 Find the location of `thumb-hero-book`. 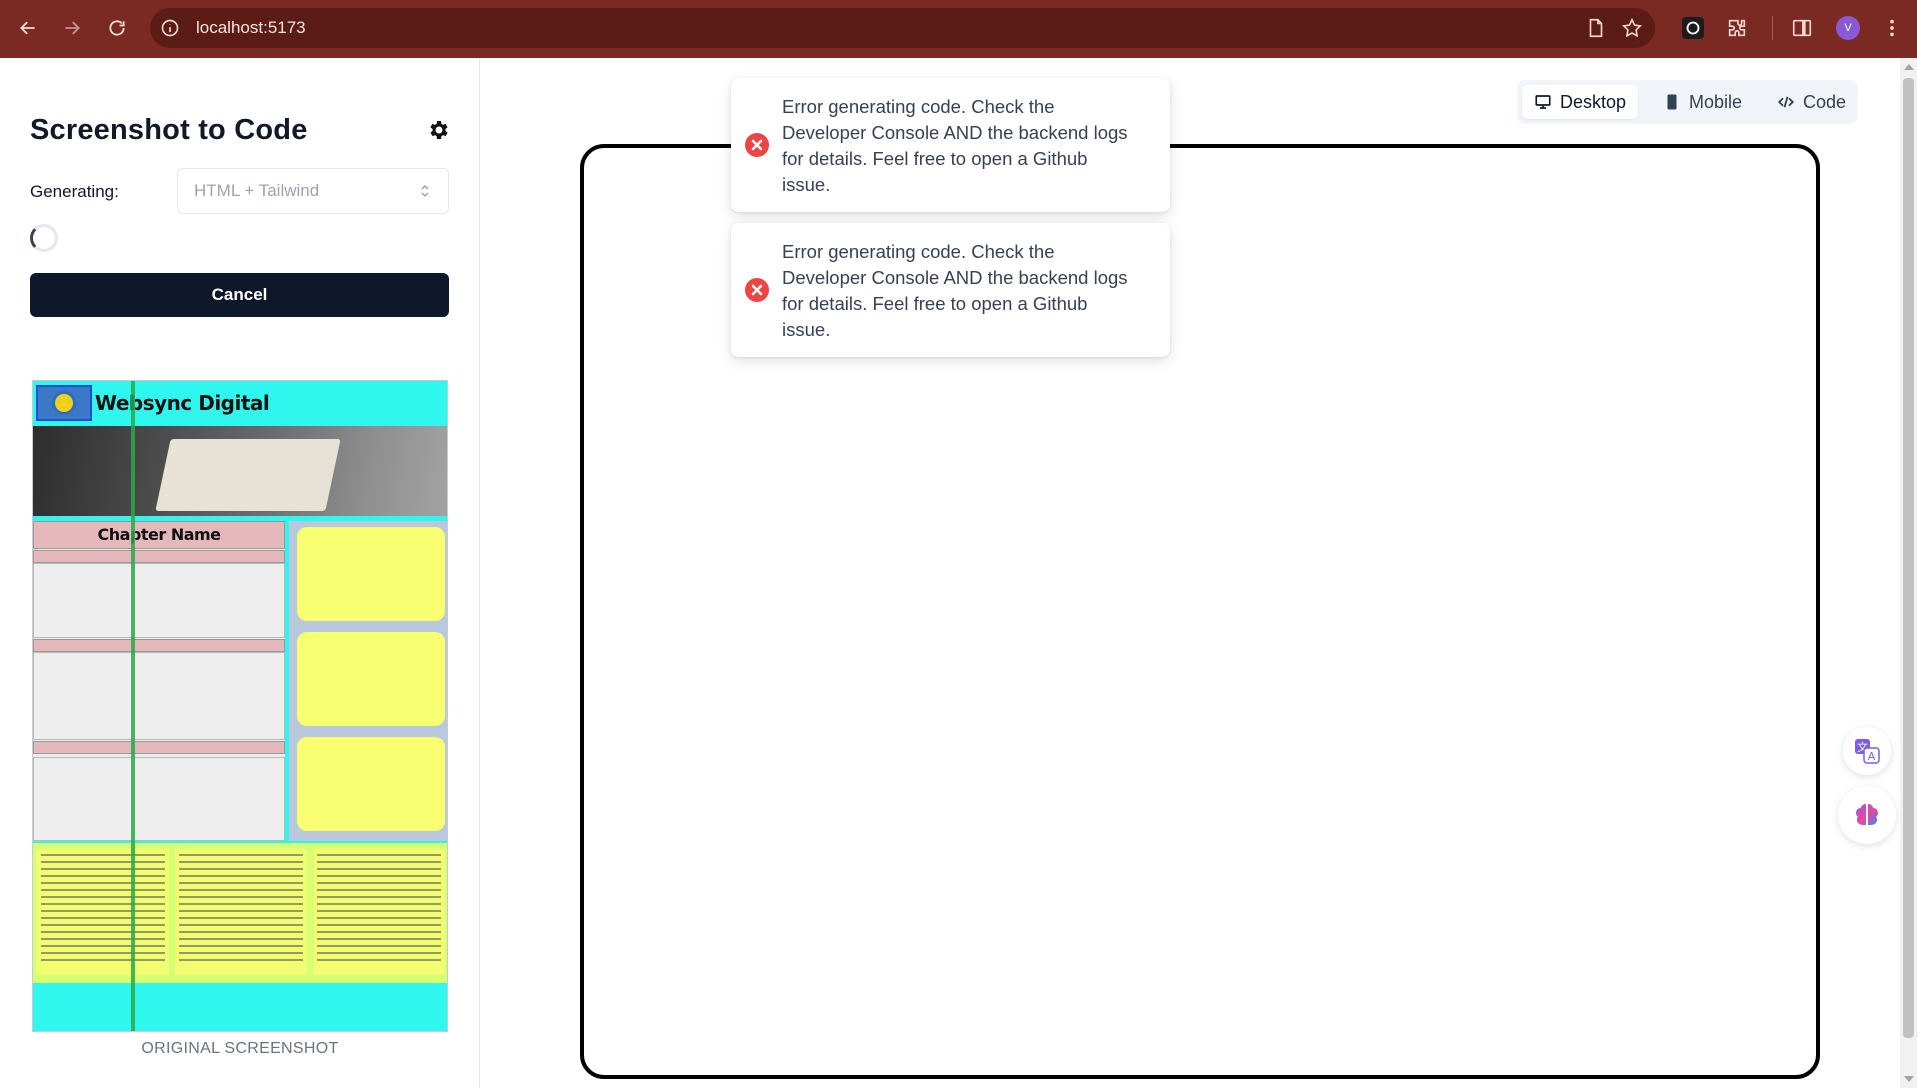

thumb-hero-book is located at coordinates (248, 475).